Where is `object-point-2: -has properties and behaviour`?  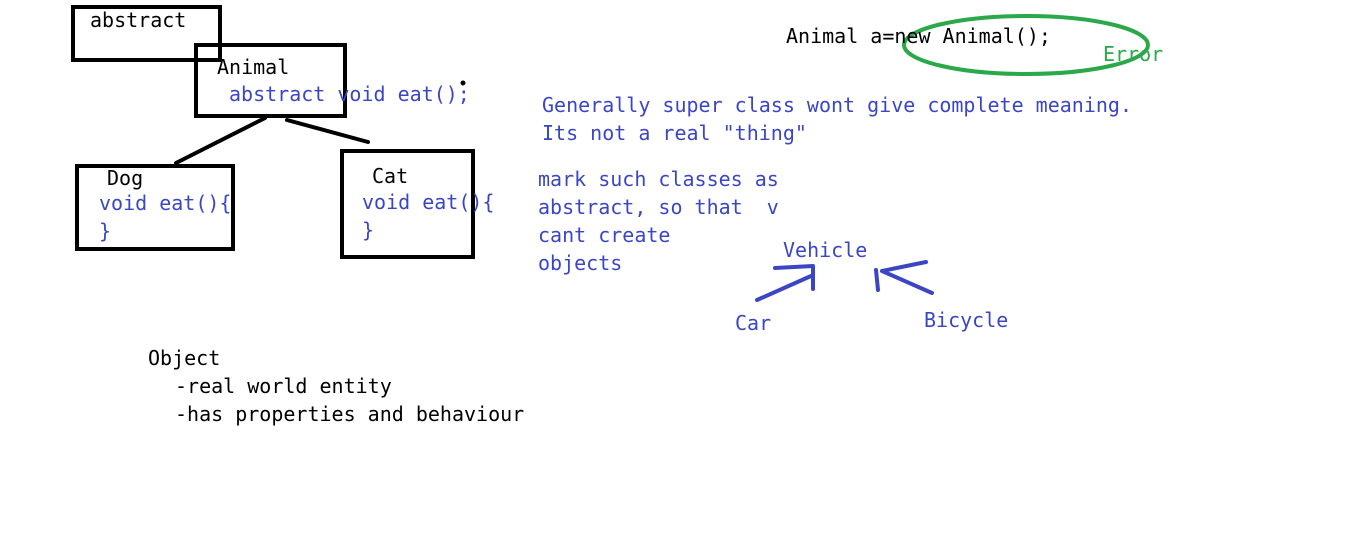 object-point-2: -has properties and behaviour is located at coordinates (350, 414).